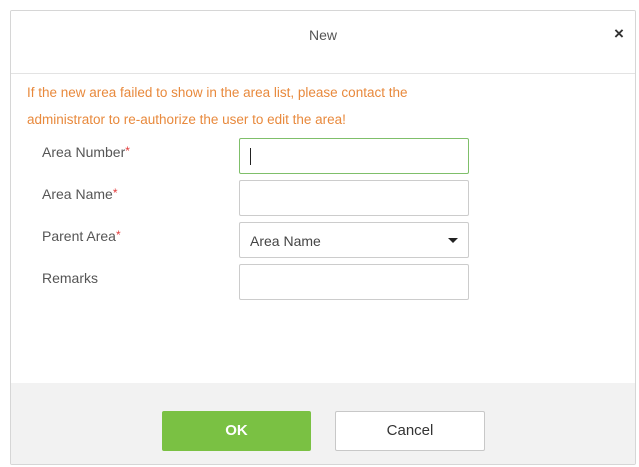 This screenshot has height=467, width=639. I want to click on dialog-title: New, so click(322, 35).